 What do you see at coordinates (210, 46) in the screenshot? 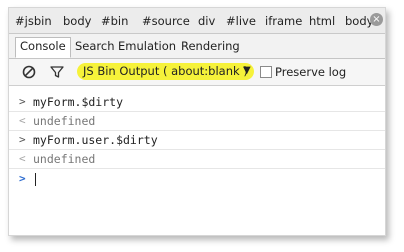
I see `tab-rendering: Rendering` at bounding box center [210, 46].